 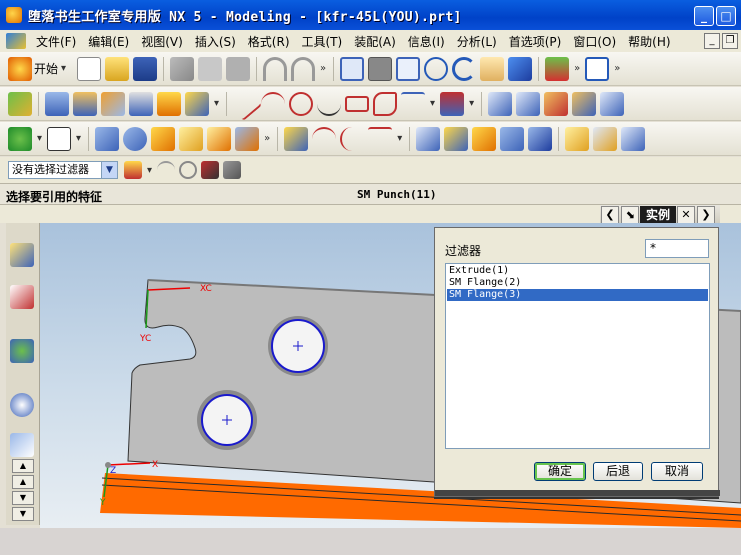 What do you see at coordinates (560, 471) in the screenshot?
I see `ok-button: 确定` at bounding box center [560, 471].